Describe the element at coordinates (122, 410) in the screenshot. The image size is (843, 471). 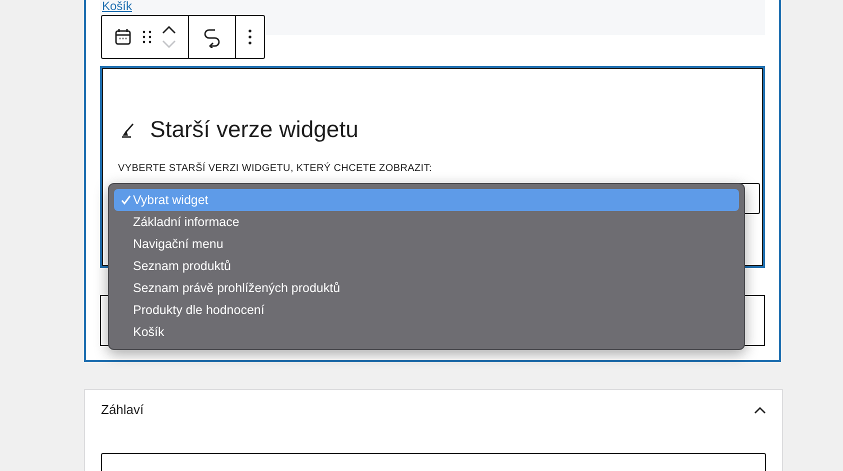
I see `panel-title: Záhlaví` at that location.